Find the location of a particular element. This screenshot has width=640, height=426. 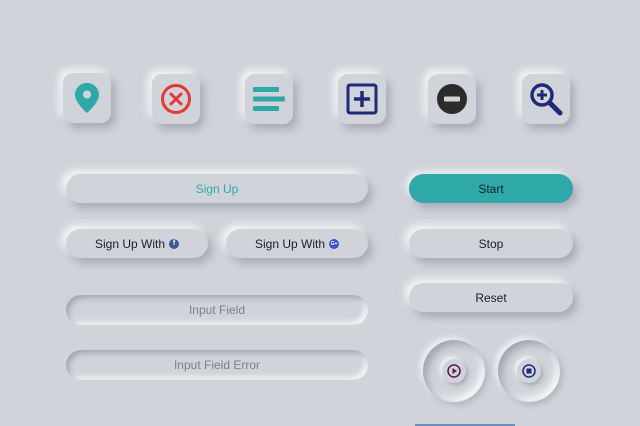

zoom-tile is located at coordinates (546, 99).